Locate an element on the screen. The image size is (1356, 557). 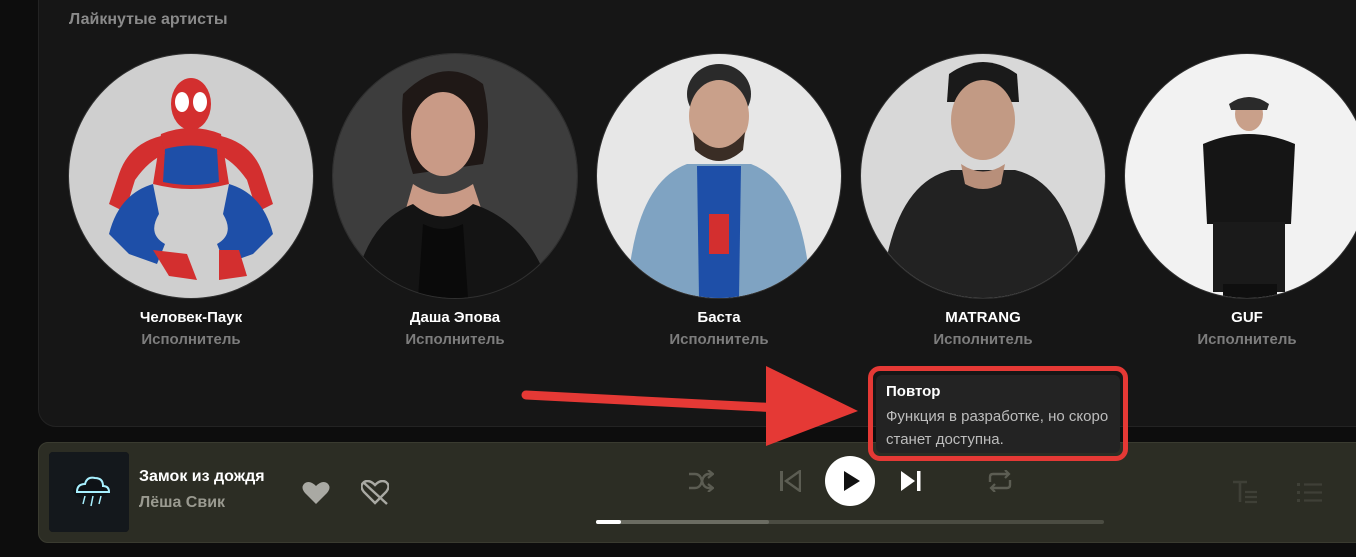
artist-card: Баста Исполнитель is located at coordinates (719, 203).